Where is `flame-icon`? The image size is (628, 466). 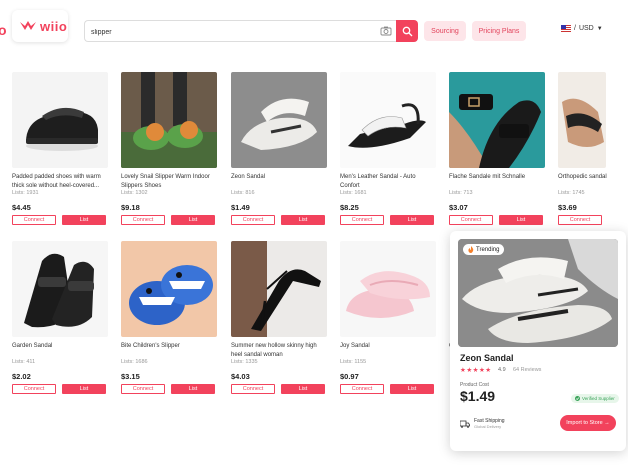 flame-icon is located at coordinates (471, 249).